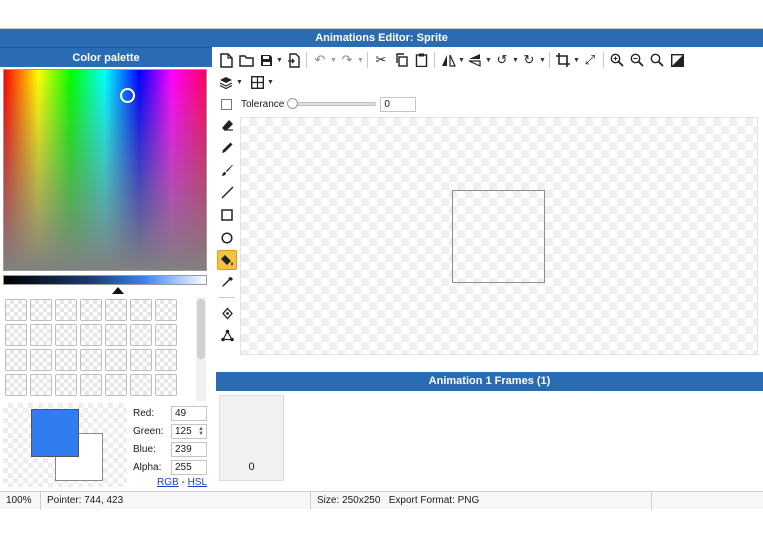 The image size is (763, 541). What do you see at coordinates (201, 431) in the screenshot?
I see `green-spinner-icon: ▲ ▼` at bounding box center [201, 431].